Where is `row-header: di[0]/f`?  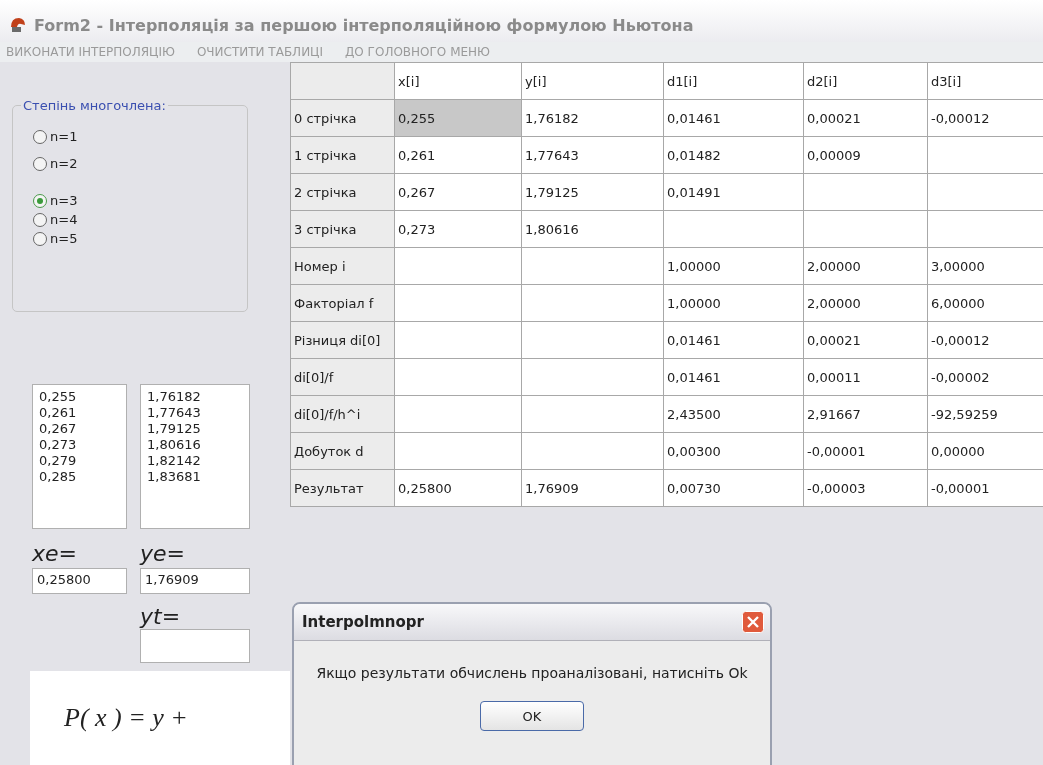
row-header: di[0]/f is located at coordinates (342, 377).